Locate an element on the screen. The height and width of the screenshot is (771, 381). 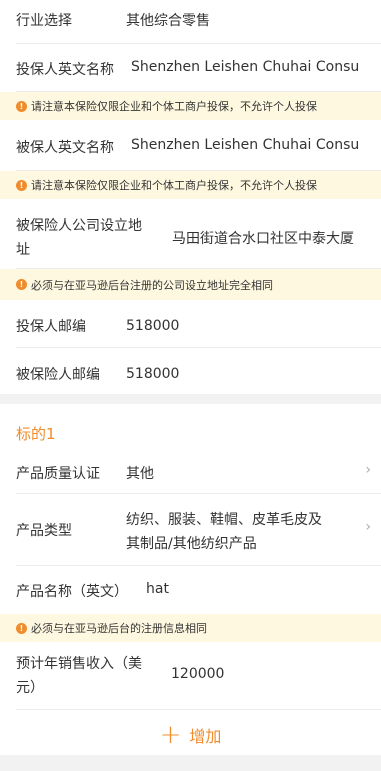
insured-name-row: 被保人英文名称 Shenzhen Leishen Chuhai Consu is located at coordinates (198, 145).